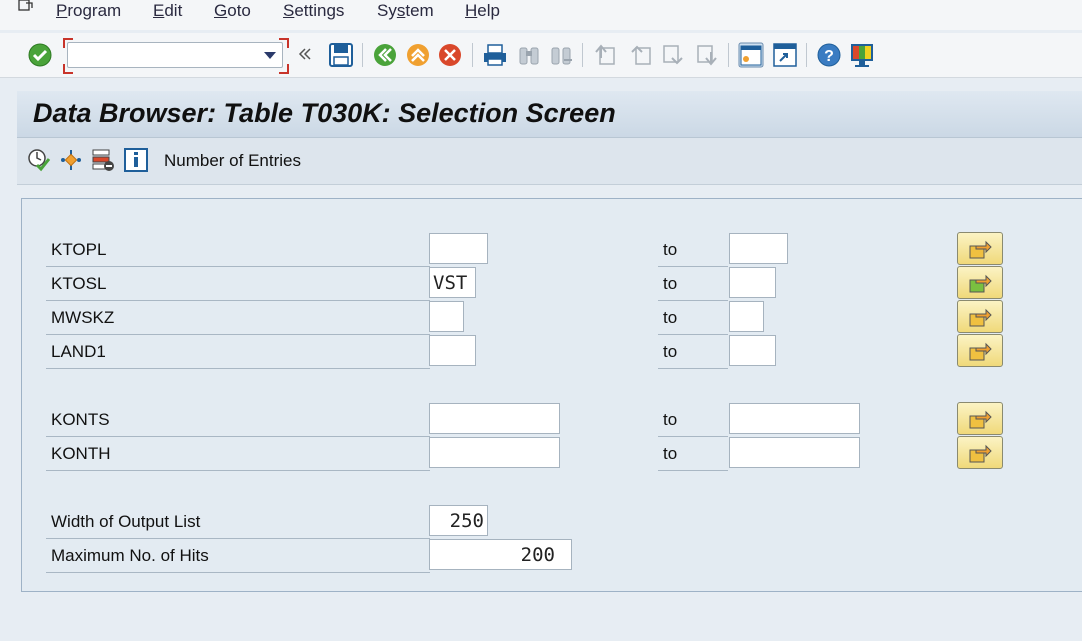  I want to click on menu-program: Program, so click(88, 11).